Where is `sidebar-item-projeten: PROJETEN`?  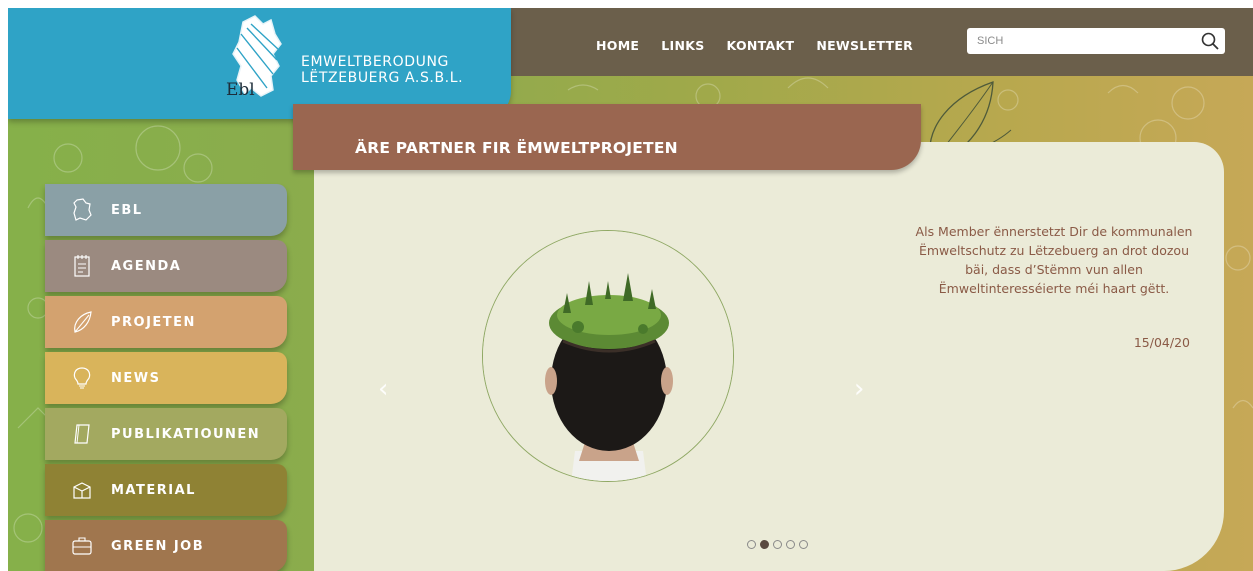
sidebar-item-projeten: PROJETEN is located at coordinates (166, 322).